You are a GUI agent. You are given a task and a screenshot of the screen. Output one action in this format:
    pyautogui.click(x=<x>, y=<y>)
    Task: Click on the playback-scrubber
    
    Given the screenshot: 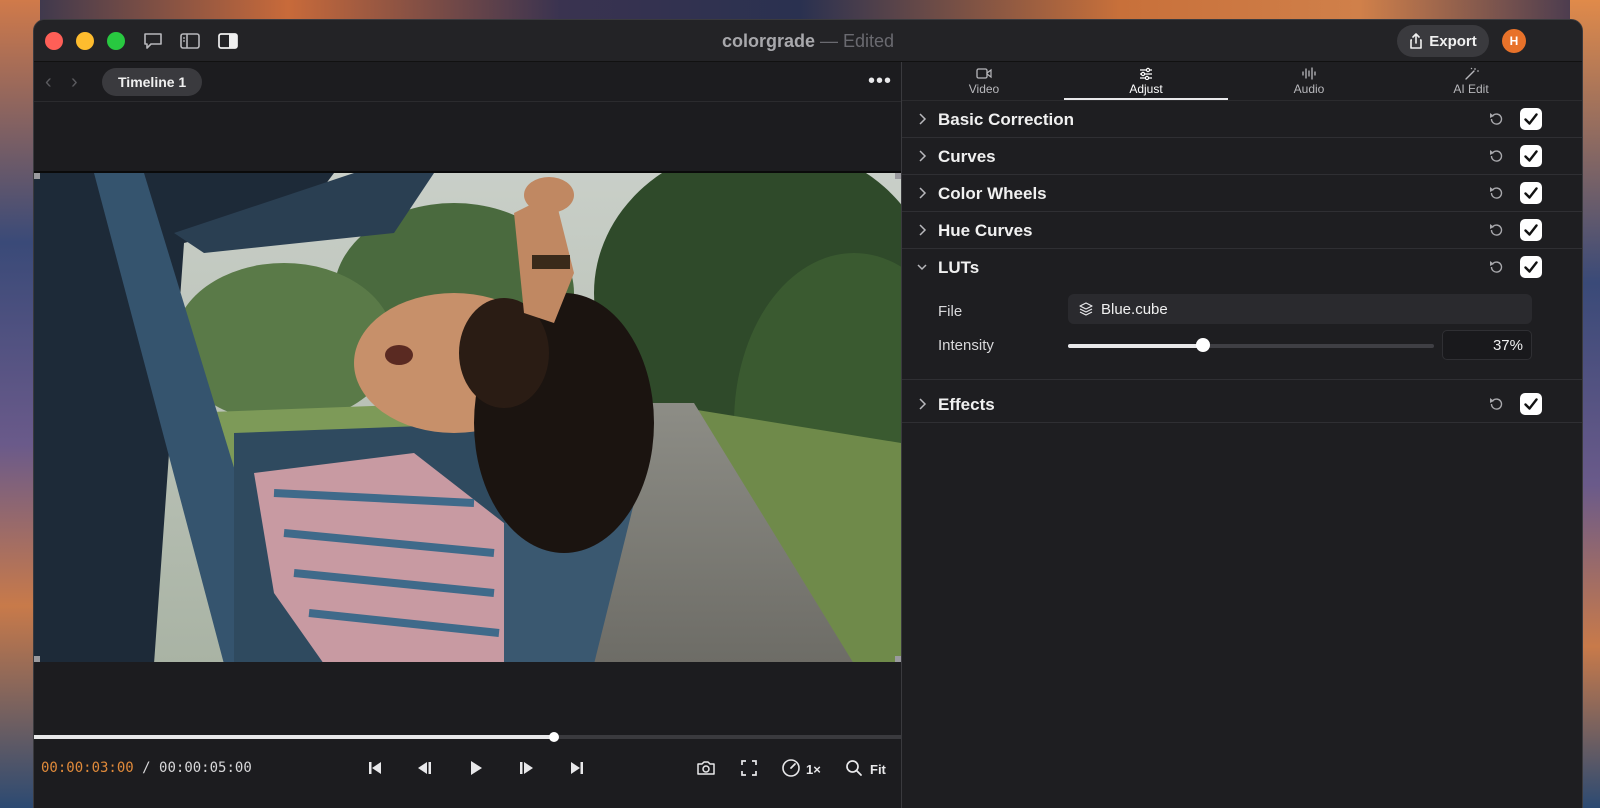 What is the action you would take?
    pyautogui.click(x=467, y=737)
    